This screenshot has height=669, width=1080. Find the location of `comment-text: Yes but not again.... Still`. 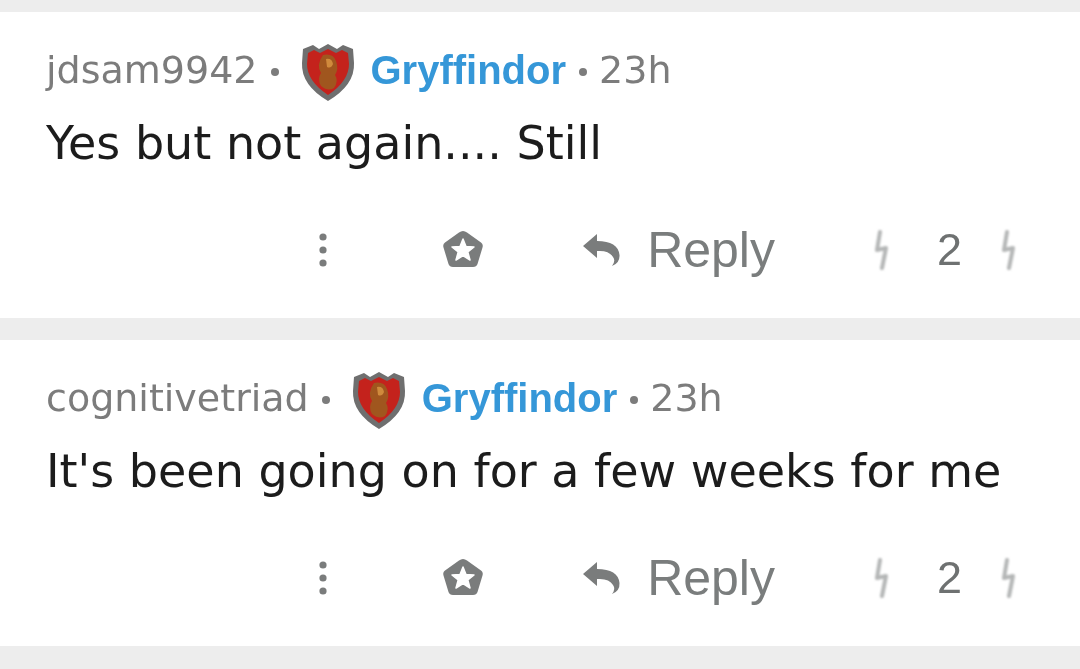

comment-text: Yes but not again.... Still is located at coordinates (325, 143).